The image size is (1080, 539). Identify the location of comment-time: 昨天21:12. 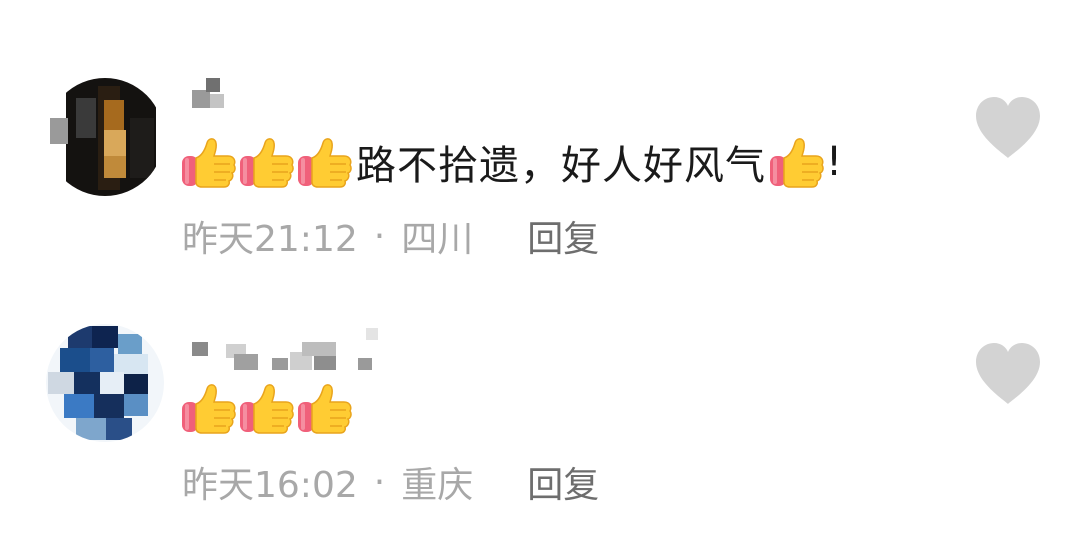
(270, 239).